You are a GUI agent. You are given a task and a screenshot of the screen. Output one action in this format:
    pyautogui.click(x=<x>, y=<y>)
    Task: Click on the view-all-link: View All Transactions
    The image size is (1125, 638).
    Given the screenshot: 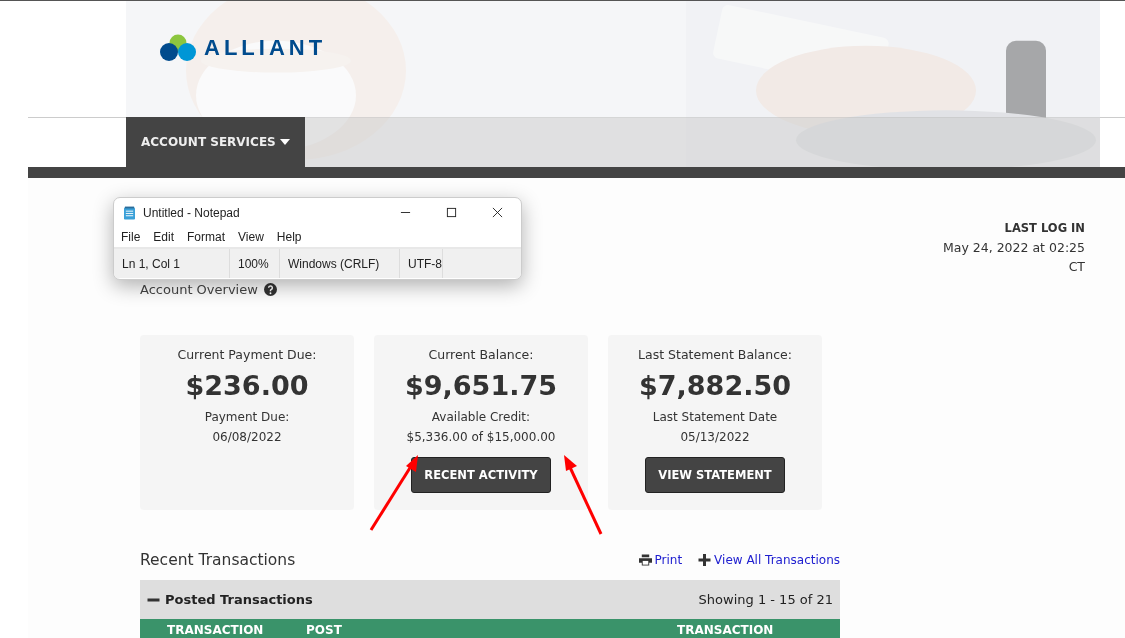 What is the action you would take?
    pyautogui.click(x=769, y=560)
    